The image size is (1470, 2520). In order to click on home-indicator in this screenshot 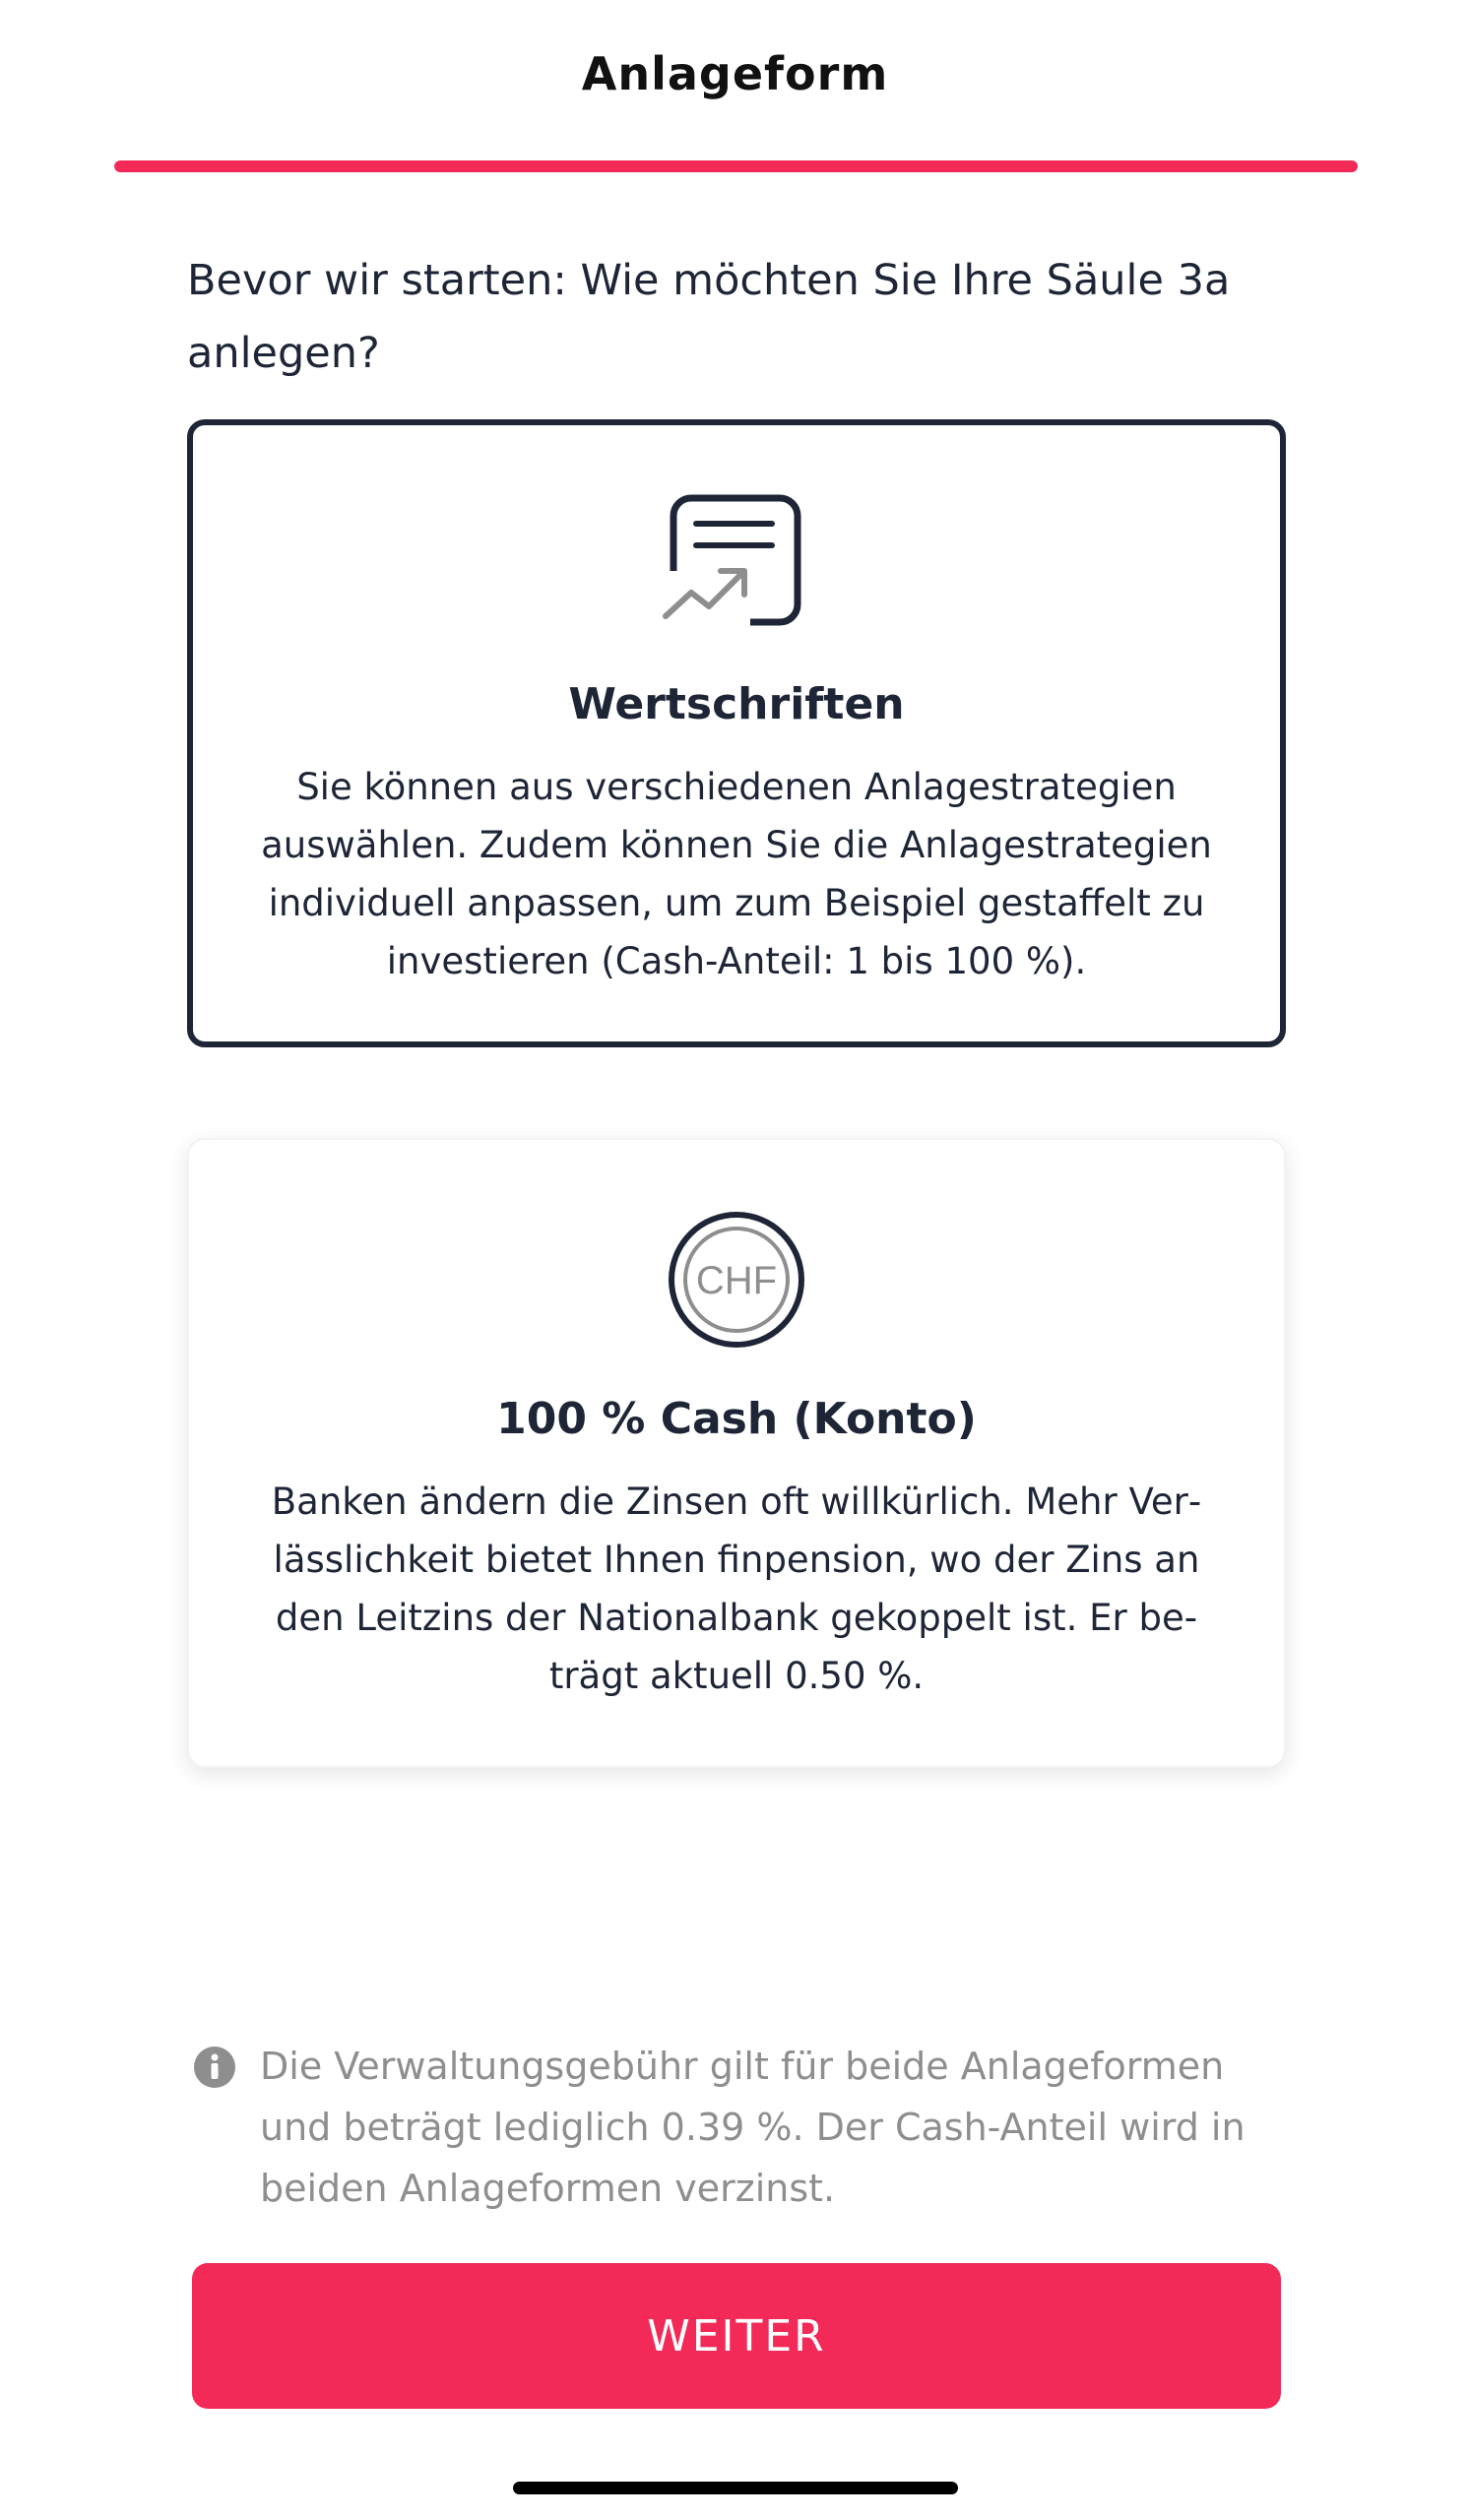, I will do `click(735, 2488)`.